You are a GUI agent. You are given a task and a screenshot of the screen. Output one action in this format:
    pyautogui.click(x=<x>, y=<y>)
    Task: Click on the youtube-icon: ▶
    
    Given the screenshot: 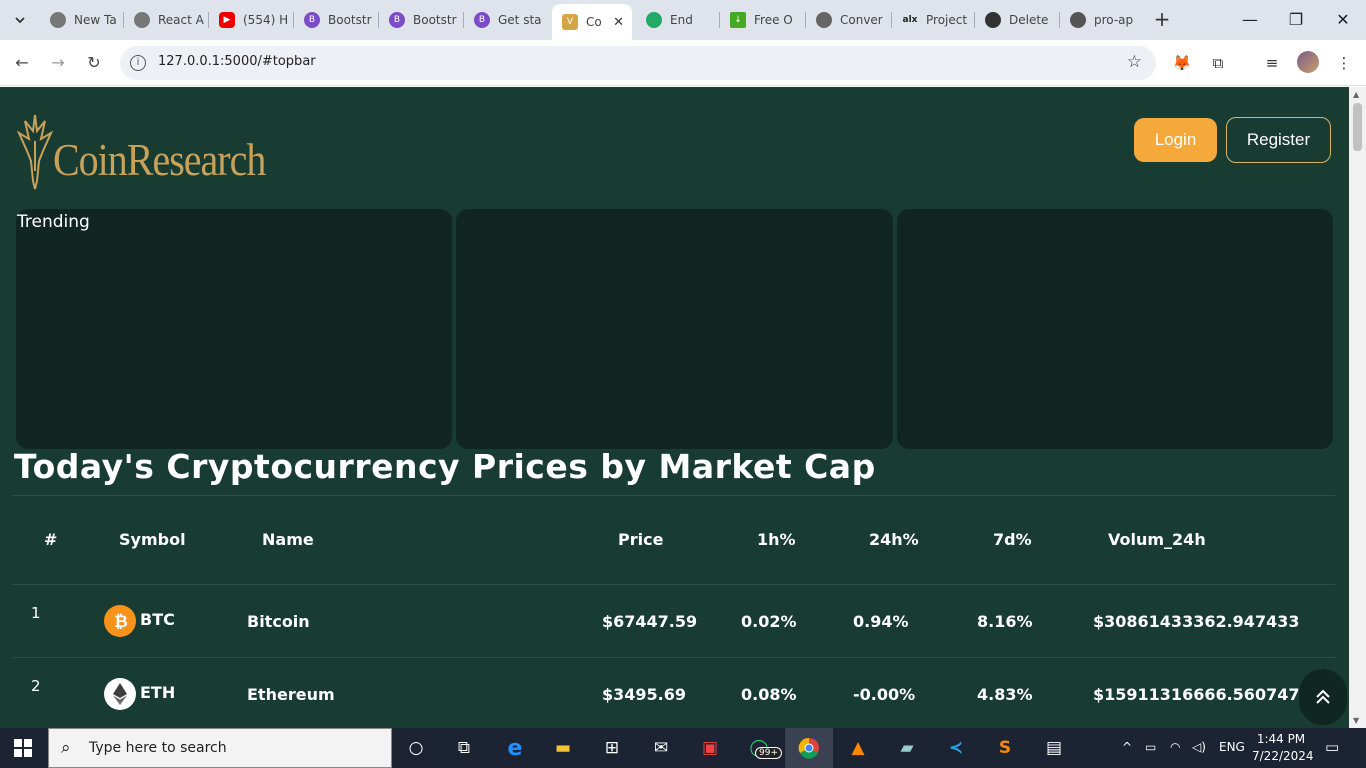 What is the action you would take?
    pyautogui.click(x=227, y=20)
    